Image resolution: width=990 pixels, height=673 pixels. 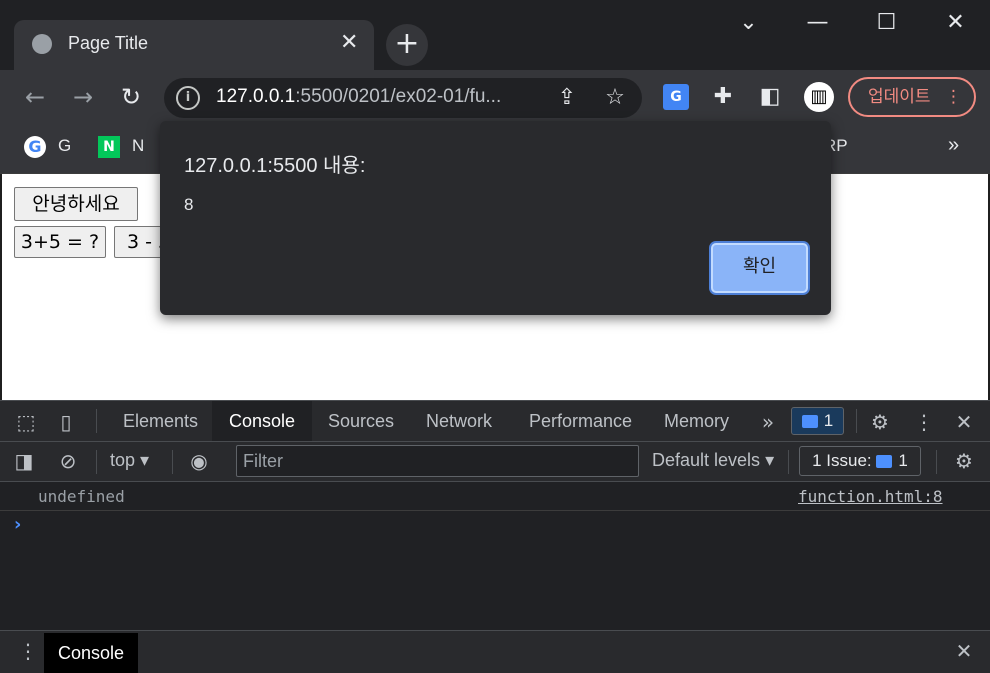 What do you see at coordinates (60, 242) in the screenshot?
I see `add-button: 3+5 = ?` at bounding box center [60, 242].